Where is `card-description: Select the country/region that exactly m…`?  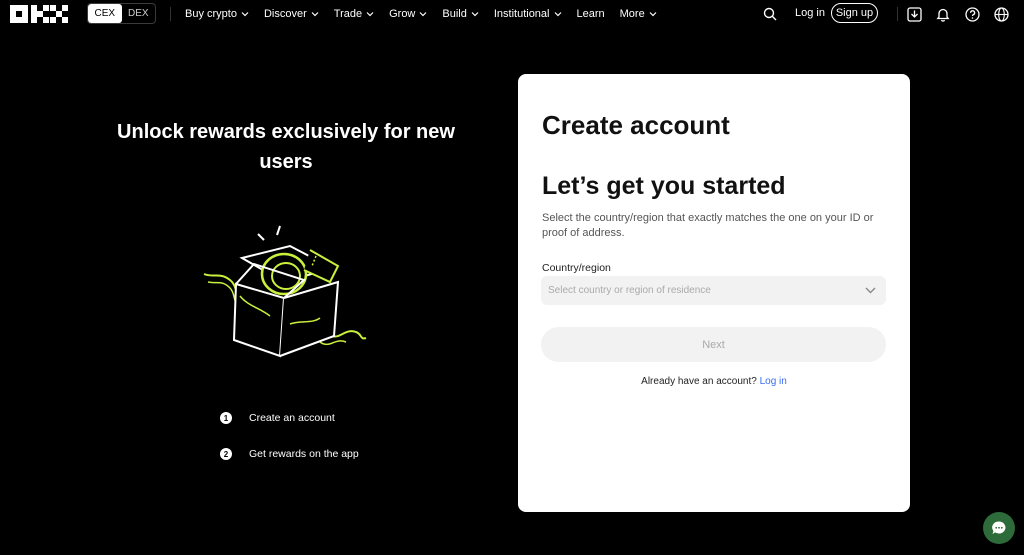
card-description: Select the country/region that exactly m… is located at coordinates (708, 225).